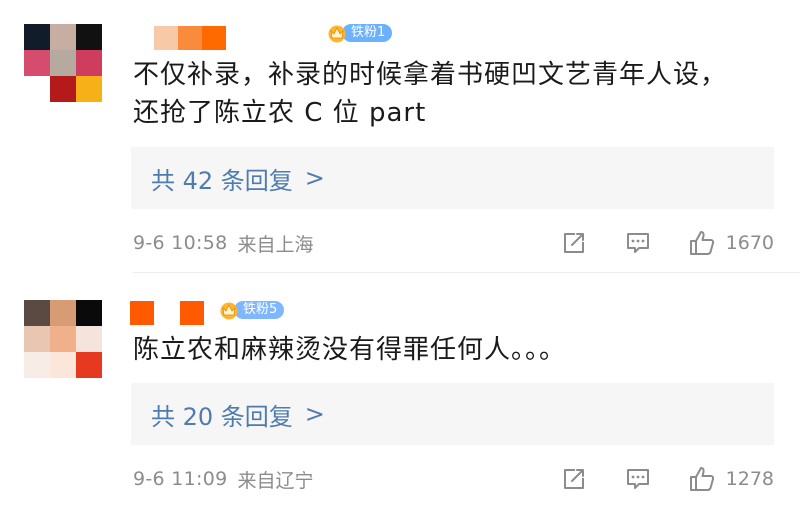 The height and width of the screenshot is (526, 800). Describe the element at coordinates (180, 479) in the screenshot. I see `comment-timestamp: 9-6 11:09` at that location.